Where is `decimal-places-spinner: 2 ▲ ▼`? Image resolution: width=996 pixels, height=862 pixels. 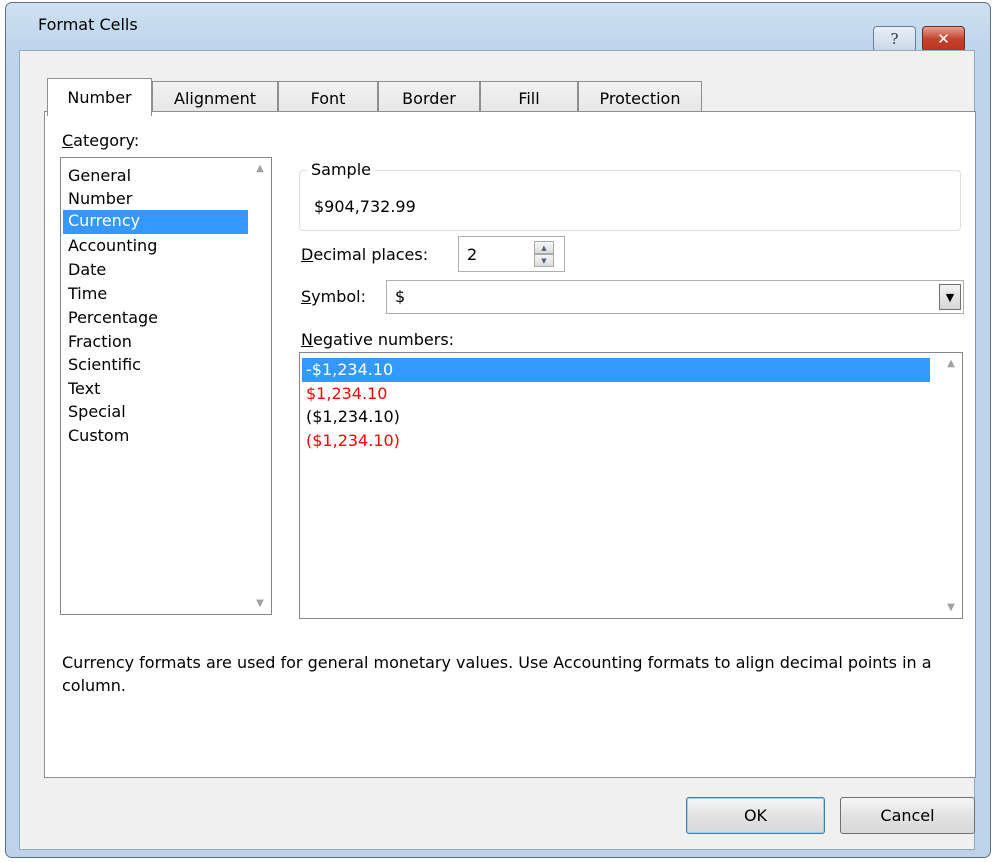
decimal-places-spinner: 2 ▲ ▼ is located at coordinates (511, 254).